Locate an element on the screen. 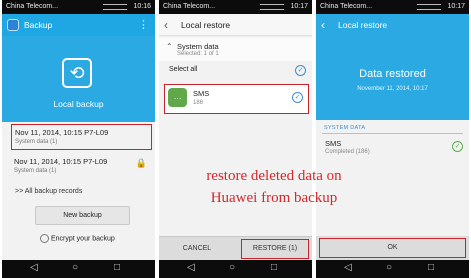 The image size is (471, 278). restored-hero: Data restored November 11, 2014, 10:17 is located at coordinates (392, 78).